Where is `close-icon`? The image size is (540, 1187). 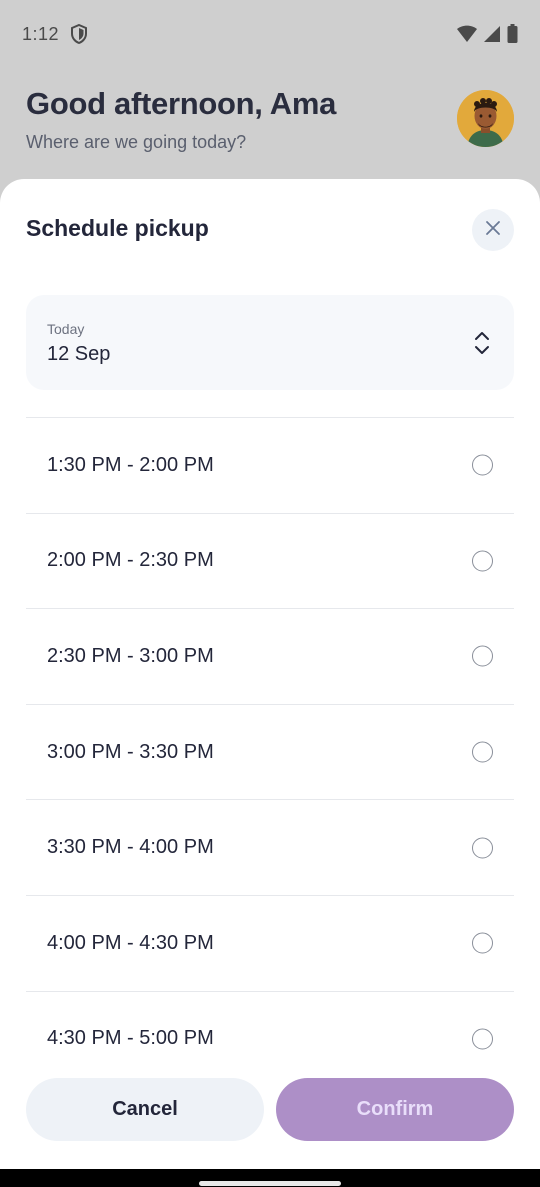 close-icon is located at coordinates (493, 230).